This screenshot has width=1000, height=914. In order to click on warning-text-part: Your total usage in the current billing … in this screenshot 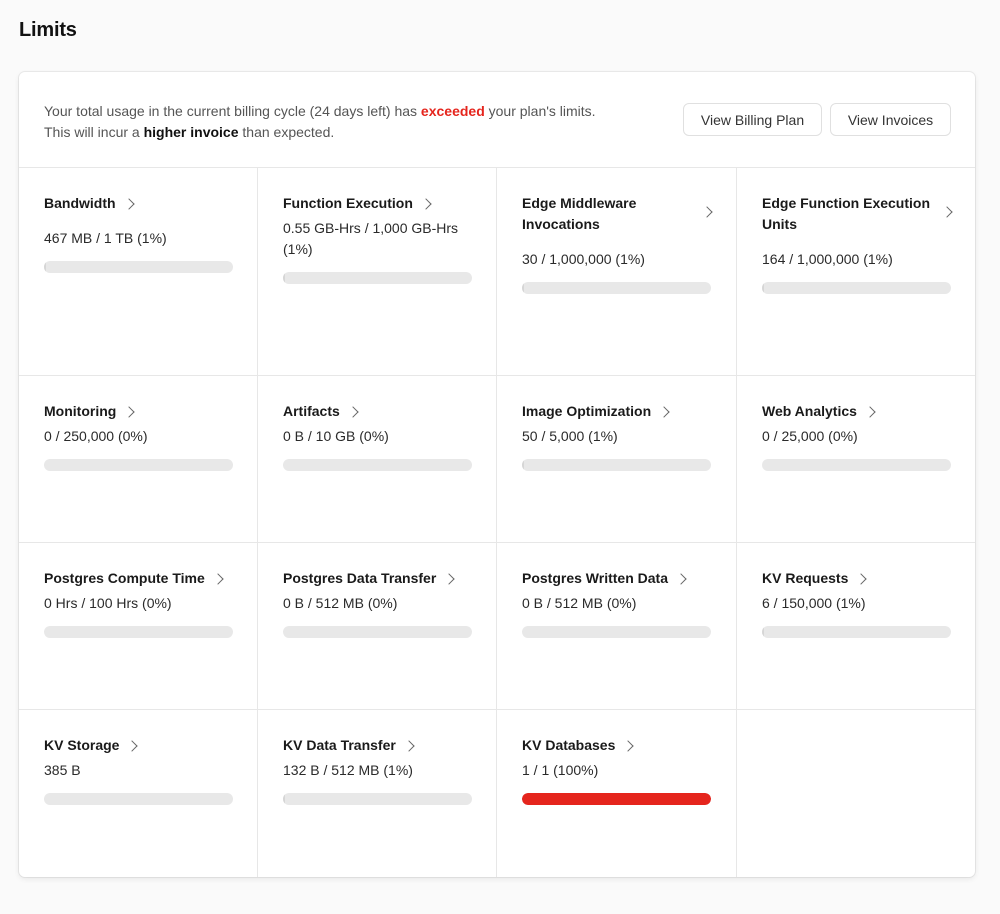, I will do `click(232, 111)`.